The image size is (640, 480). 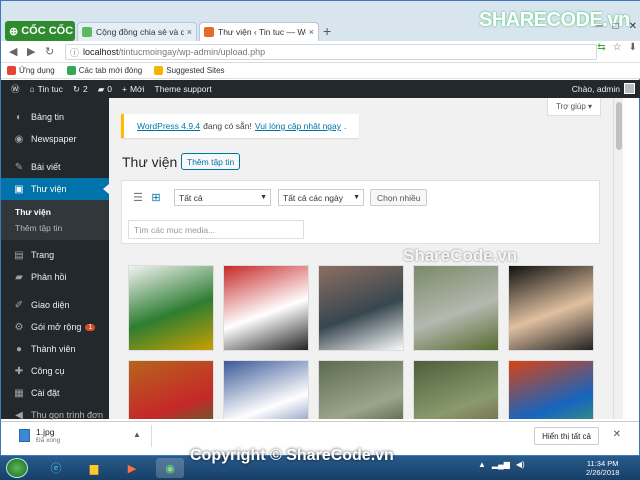 What do you see at coordinates (19, 327) in the screenshot?
I see `plugin-icon: ⚙` at bounding box center [19, 327].